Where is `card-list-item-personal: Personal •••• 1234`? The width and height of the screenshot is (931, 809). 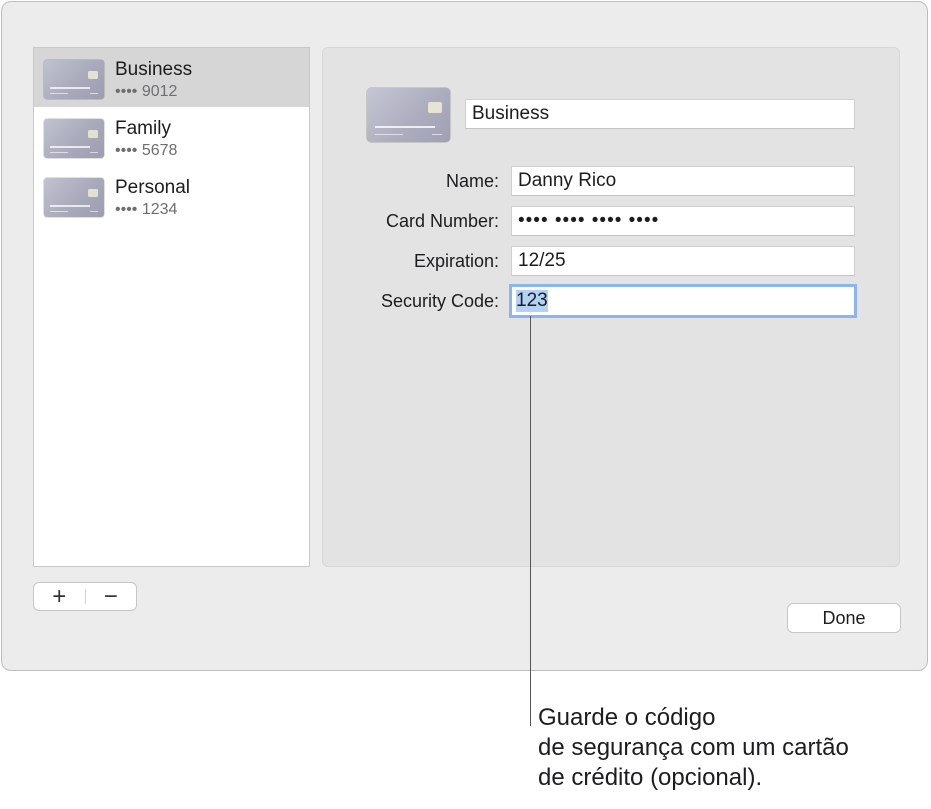 card-list-item-personal: Personal •••• 1234 is located at coordinates (171, 195).